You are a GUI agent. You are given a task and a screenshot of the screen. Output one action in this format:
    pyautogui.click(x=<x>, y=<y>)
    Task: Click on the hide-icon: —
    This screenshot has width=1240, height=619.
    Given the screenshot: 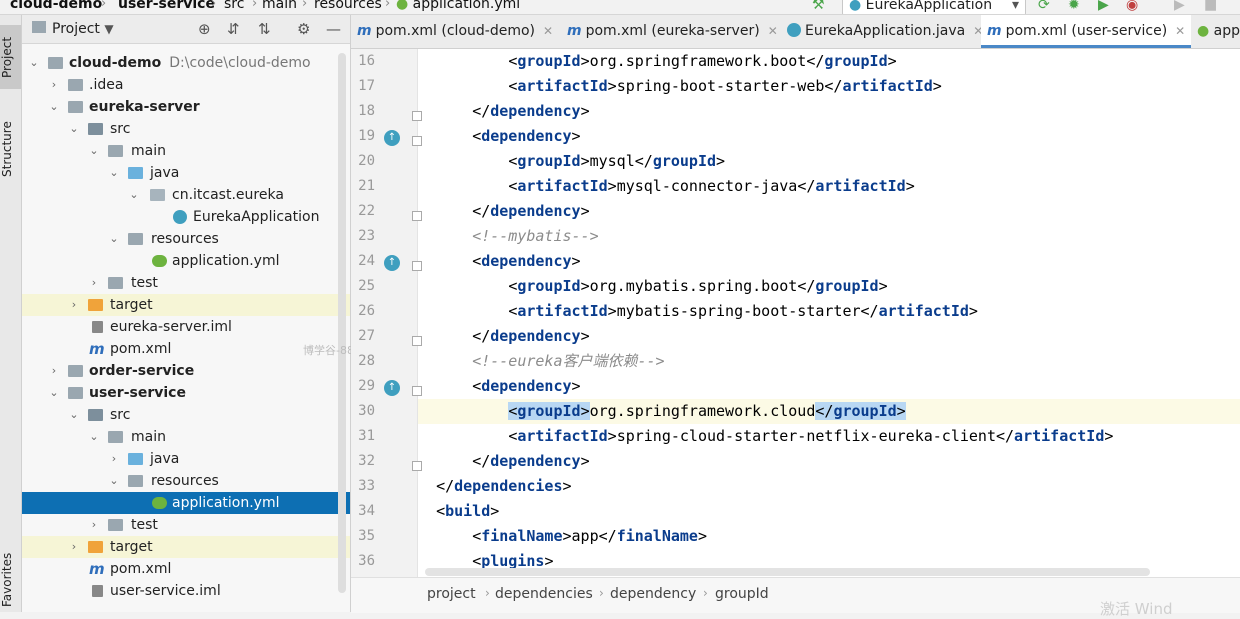 What is the action you would take?
    pyautogui.click(x=333, y=29)
    